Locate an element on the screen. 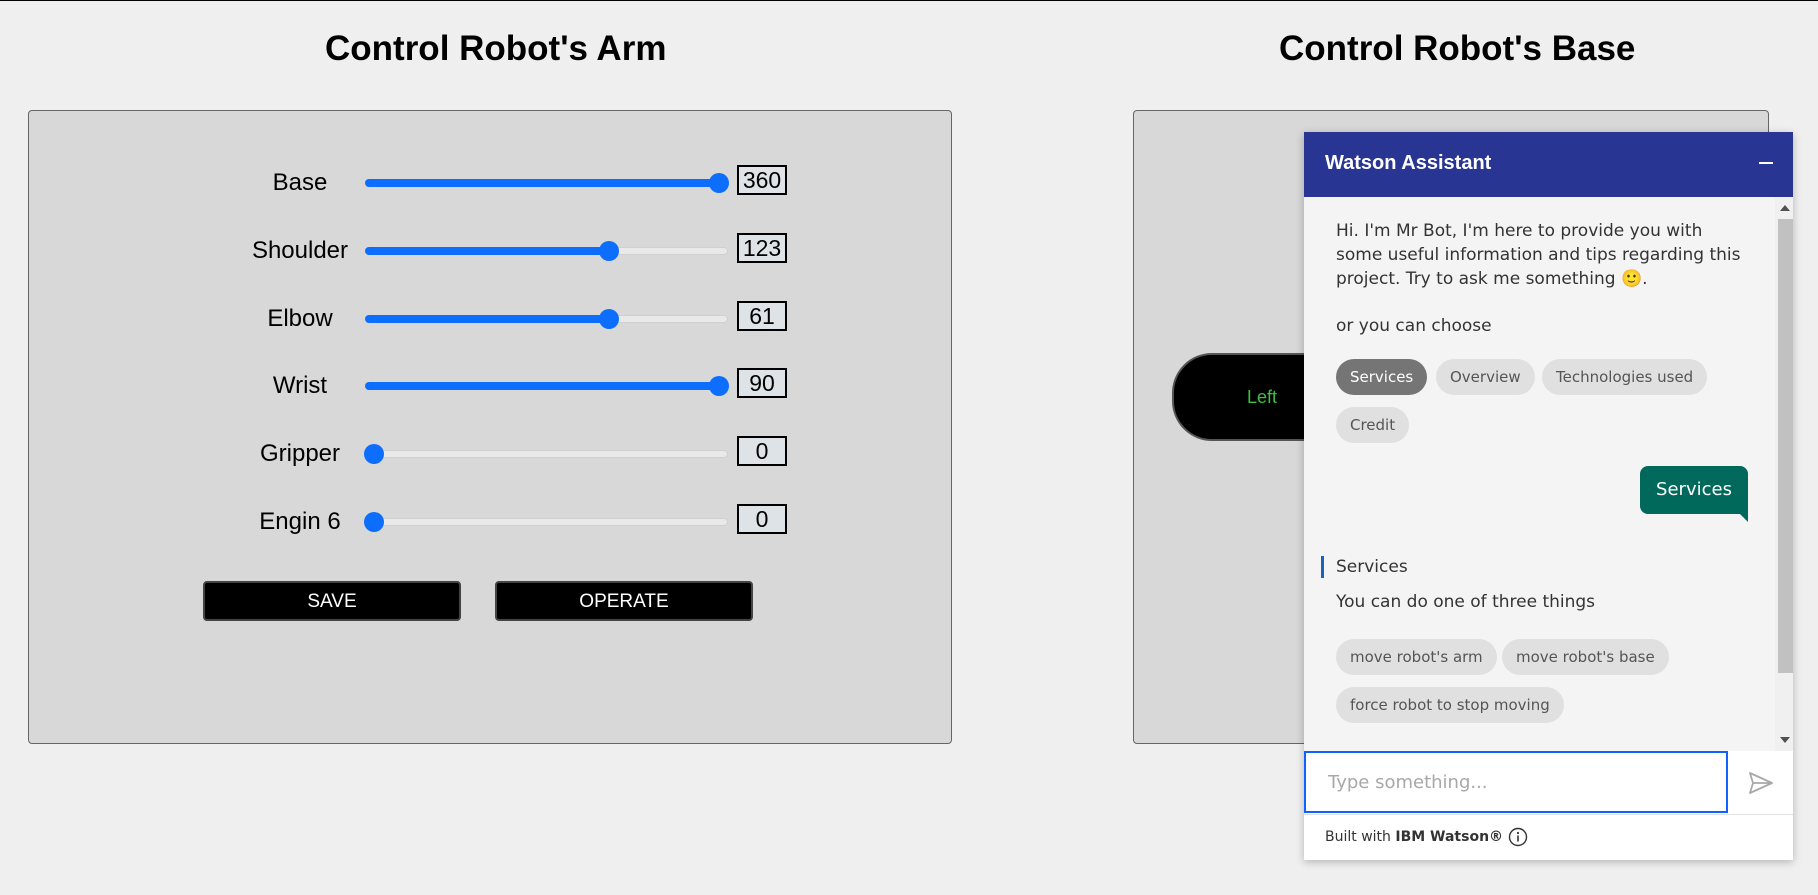 The width and height of the screenshot is (1818, 895). base-title: Control Robot's Base is located at coordinates (1457, 48).